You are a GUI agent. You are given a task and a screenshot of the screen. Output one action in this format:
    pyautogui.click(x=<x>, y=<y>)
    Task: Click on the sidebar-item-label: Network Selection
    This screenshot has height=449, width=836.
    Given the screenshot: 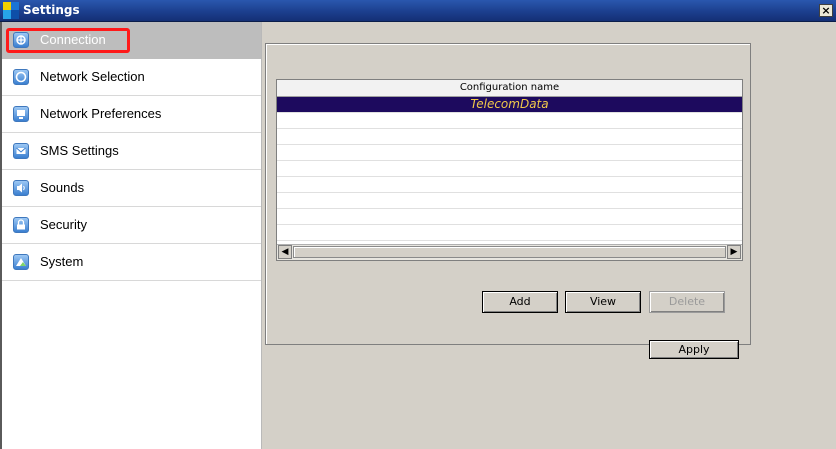 What is the action you would take?
    pyautogui.click(x=92, y=76)
    